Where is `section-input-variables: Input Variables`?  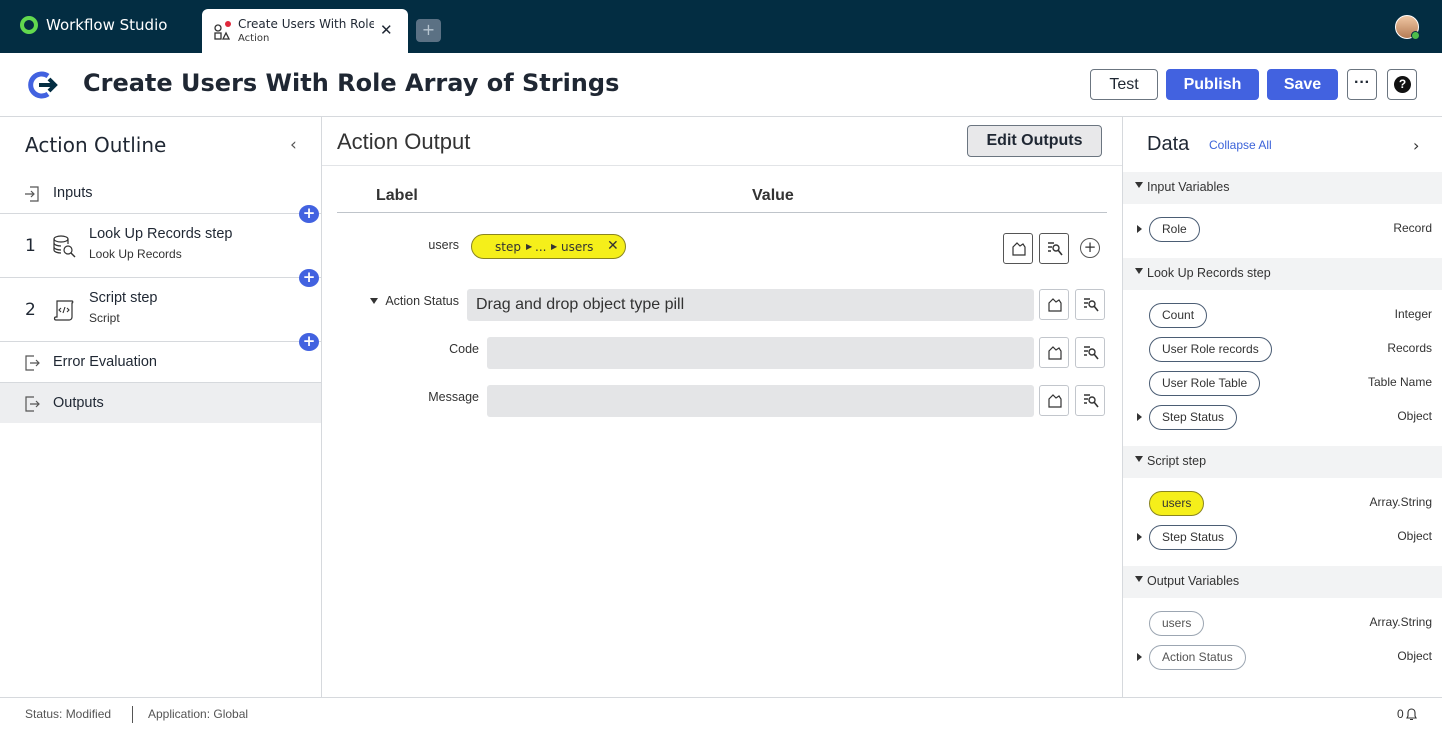
section-input-variables: Input Variables is located at coordinates (1282, 188).